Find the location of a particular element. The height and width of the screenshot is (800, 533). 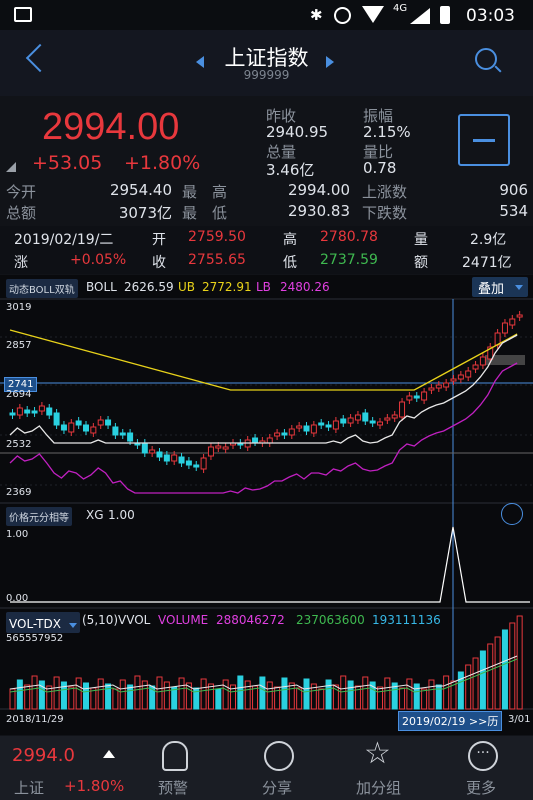

stat-label: 下跌数 is located at coordinates (385, 213).